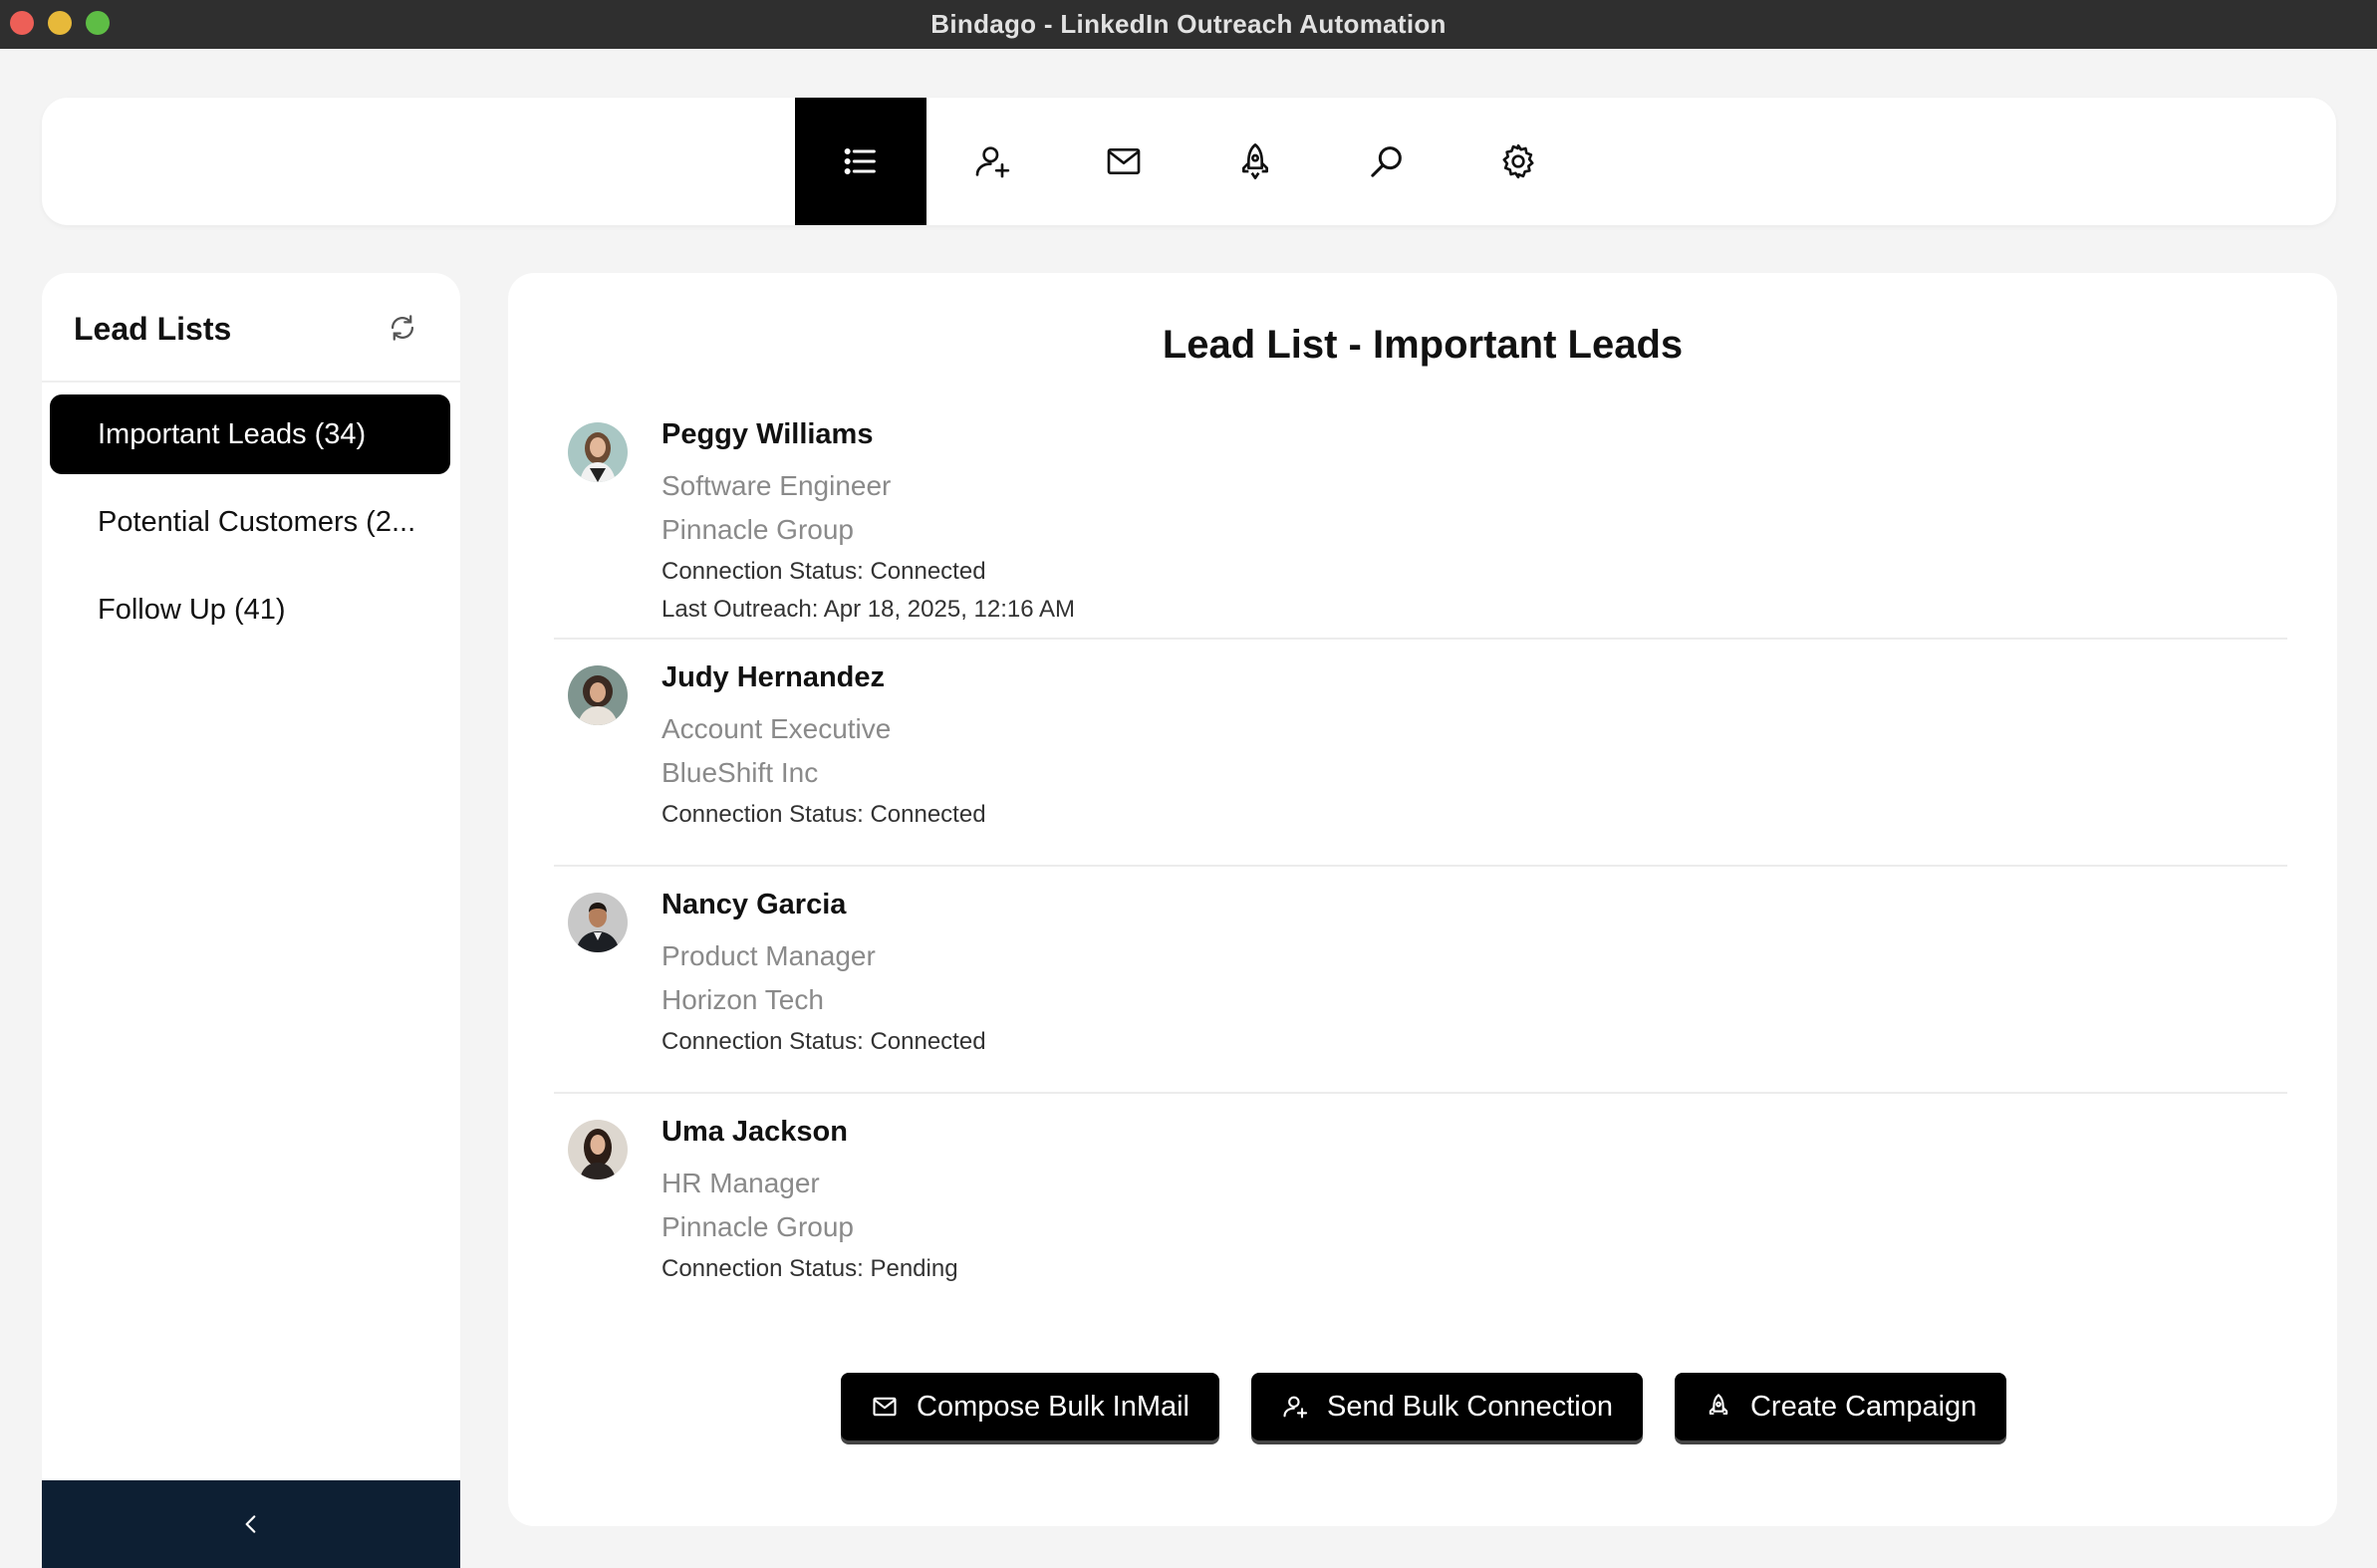  I want to click on nav-messages-button, so click(1123, 161).